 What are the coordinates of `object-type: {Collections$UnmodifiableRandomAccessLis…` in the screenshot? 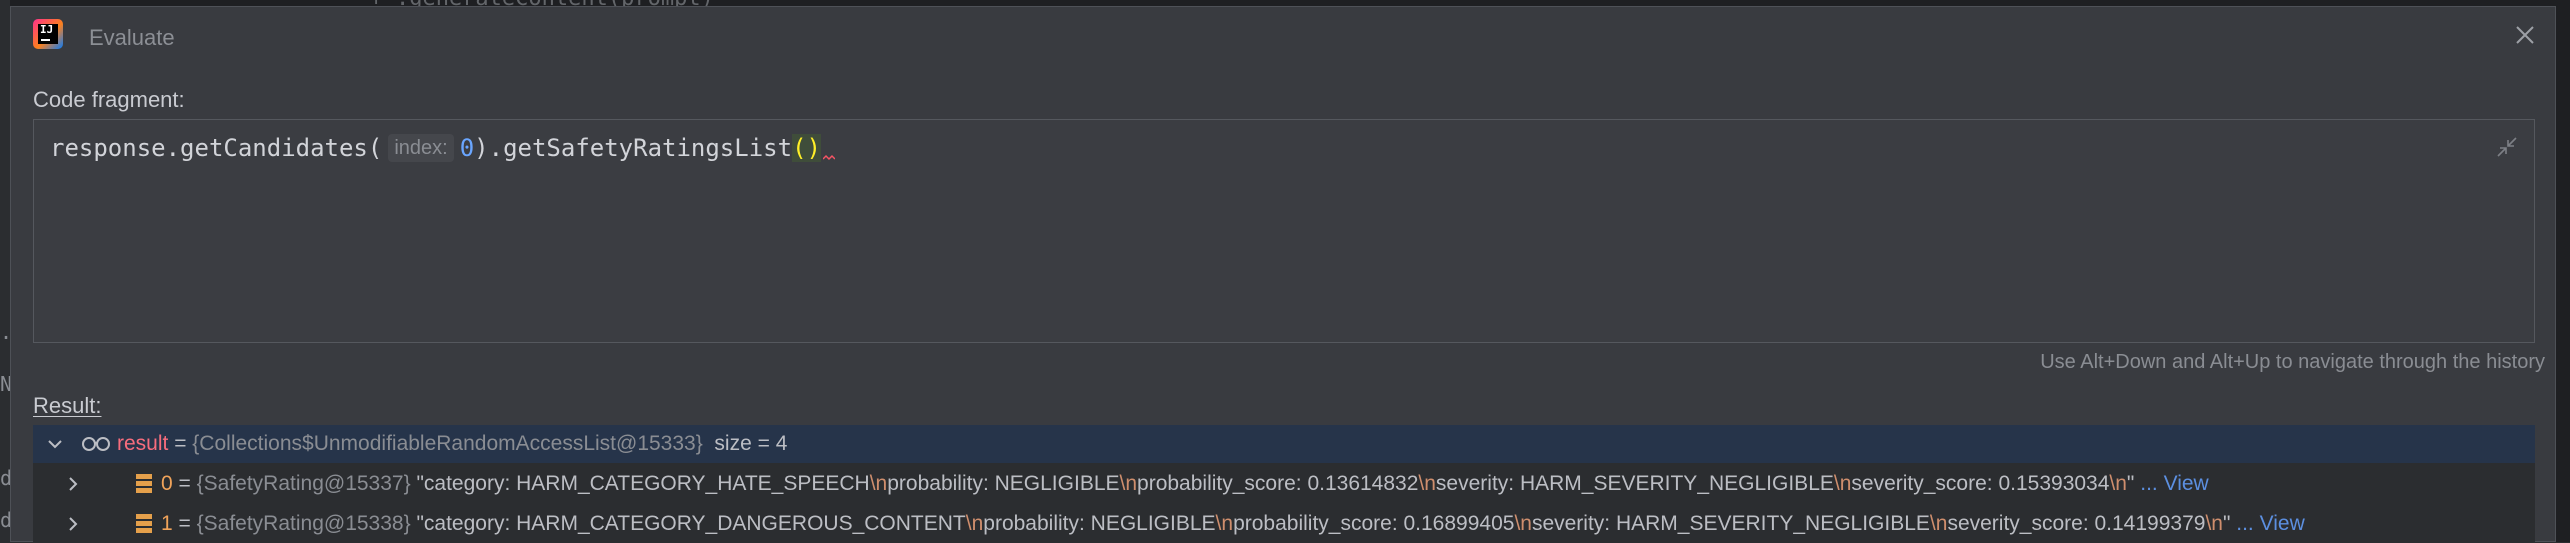 It's located at (447, 443).